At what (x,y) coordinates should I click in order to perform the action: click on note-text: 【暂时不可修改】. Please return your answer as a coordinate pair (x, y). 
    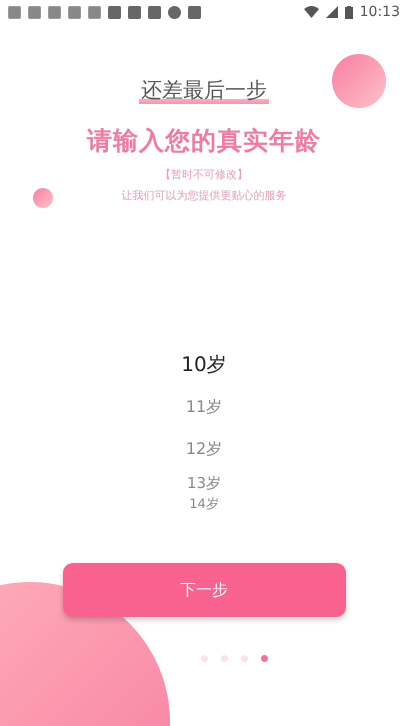
    Looking at the image, I should click on (204, 174).